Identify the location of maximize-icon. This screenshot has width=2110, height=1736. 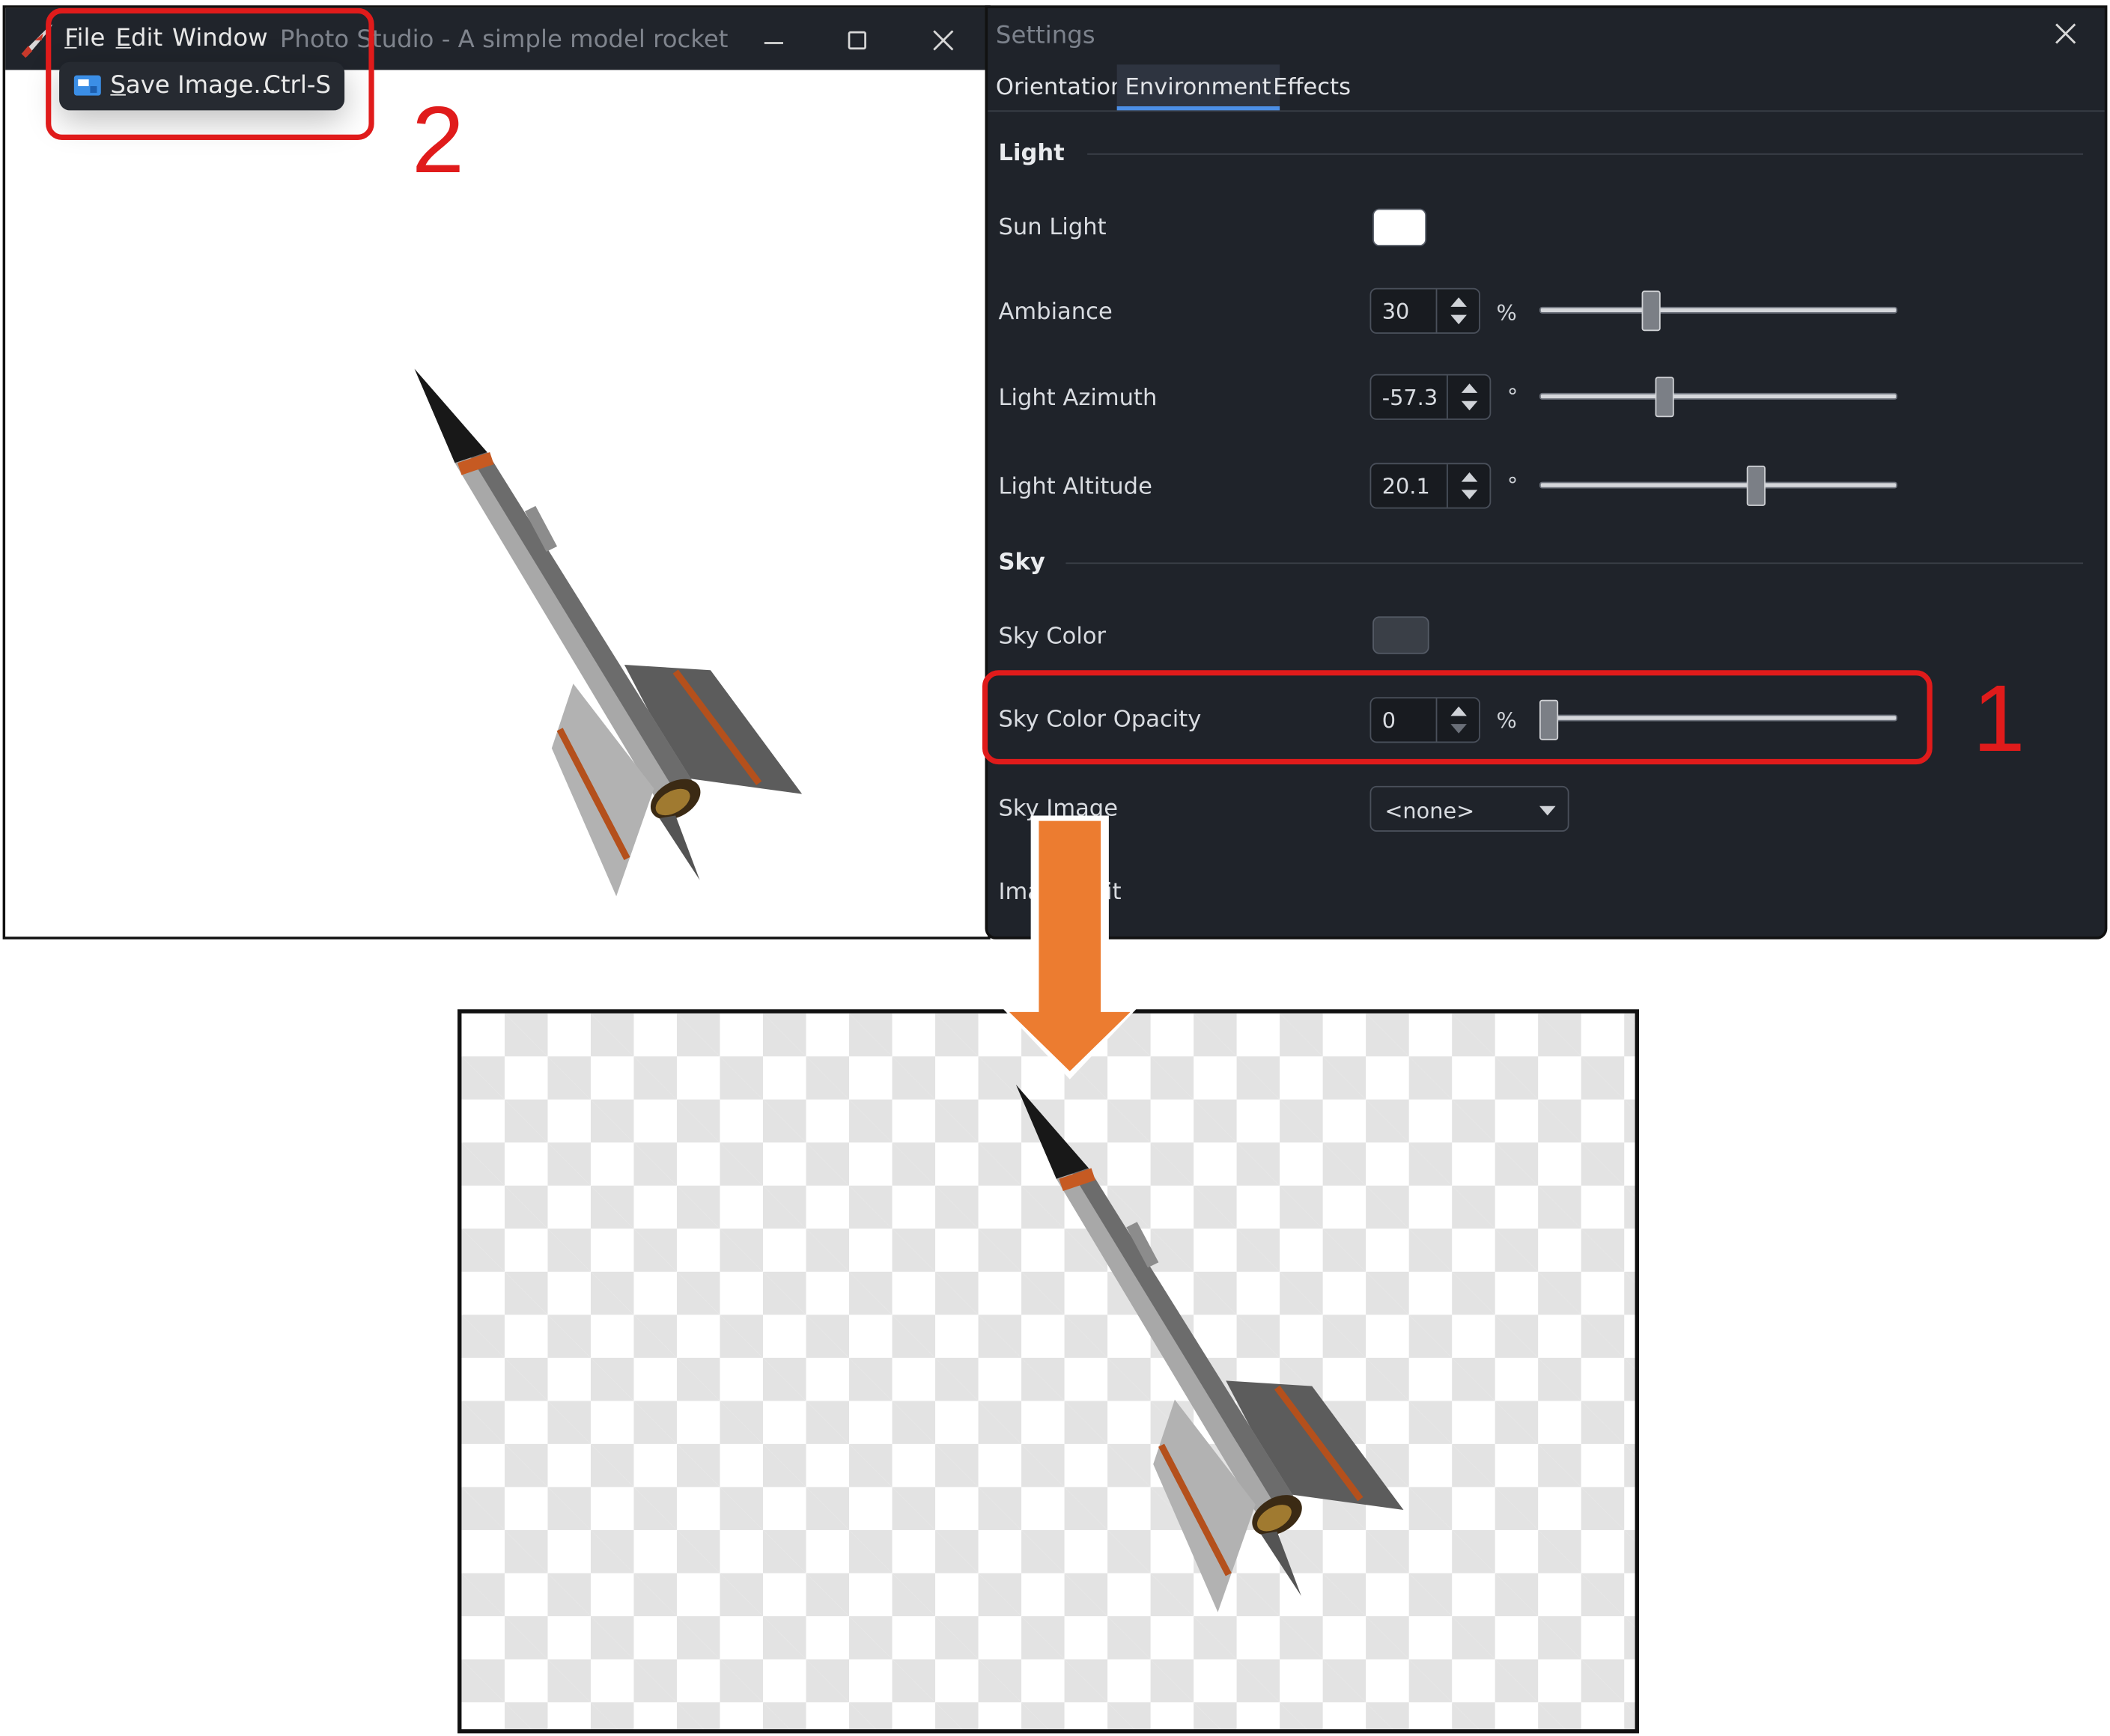
(857, 40).